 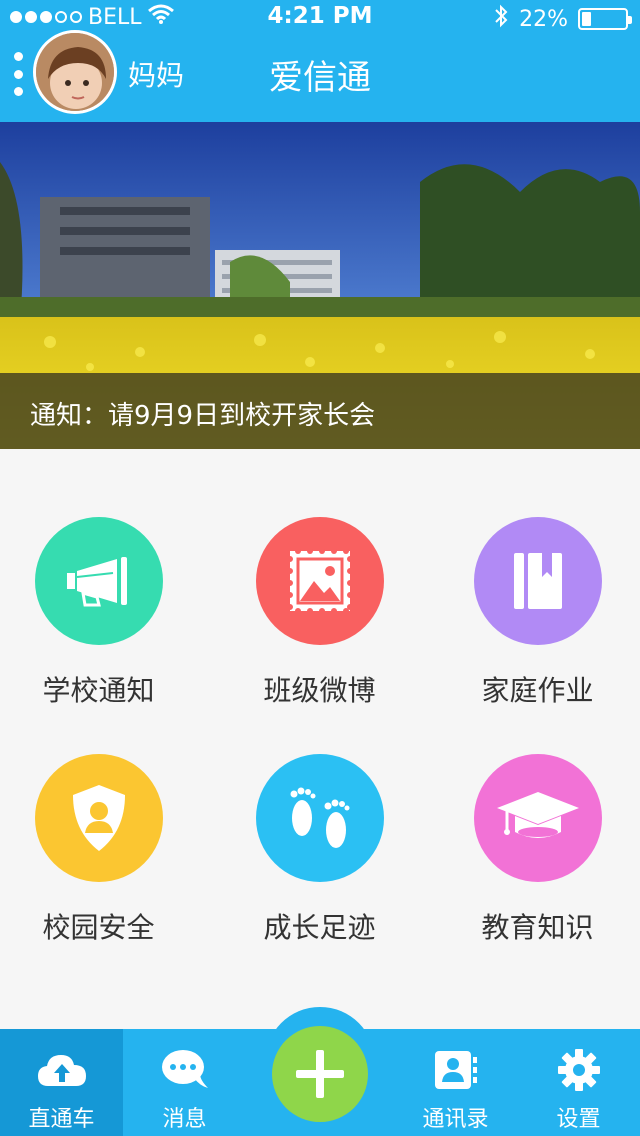 What do you see at coordinates (605, 19) in the screenshot?
I see `battery-icon` at bounding box center [605, 19].